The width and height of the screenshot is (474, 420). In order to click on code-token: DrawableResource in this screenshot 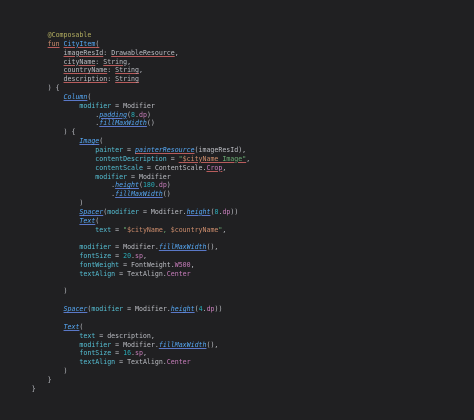, I will do `click(143, 52)`.